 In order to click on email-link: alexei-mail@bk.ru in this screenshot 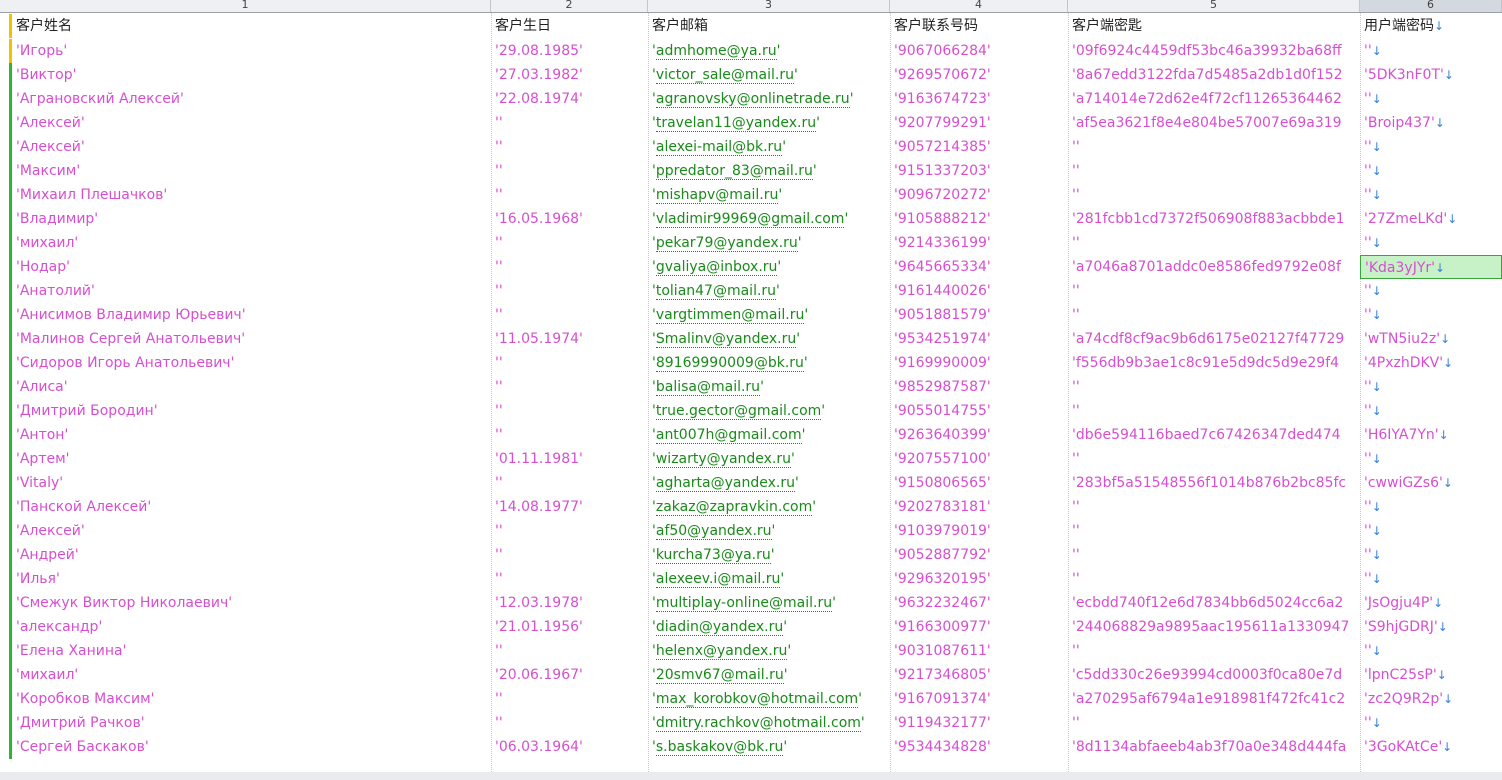, I will do `click(719, 147)`.